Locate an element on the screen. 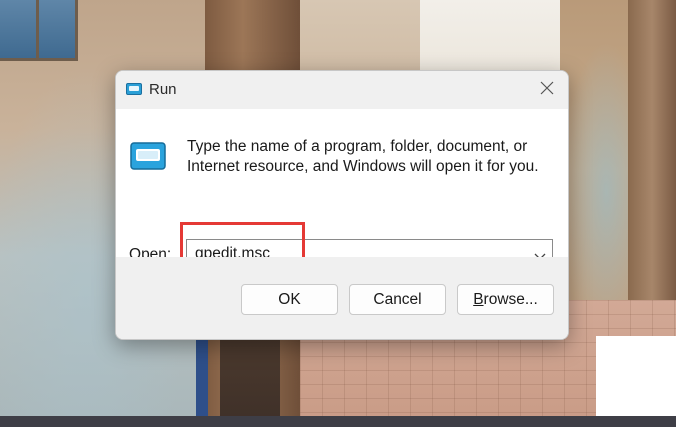  white-patch is located at coordinates (636, 376).